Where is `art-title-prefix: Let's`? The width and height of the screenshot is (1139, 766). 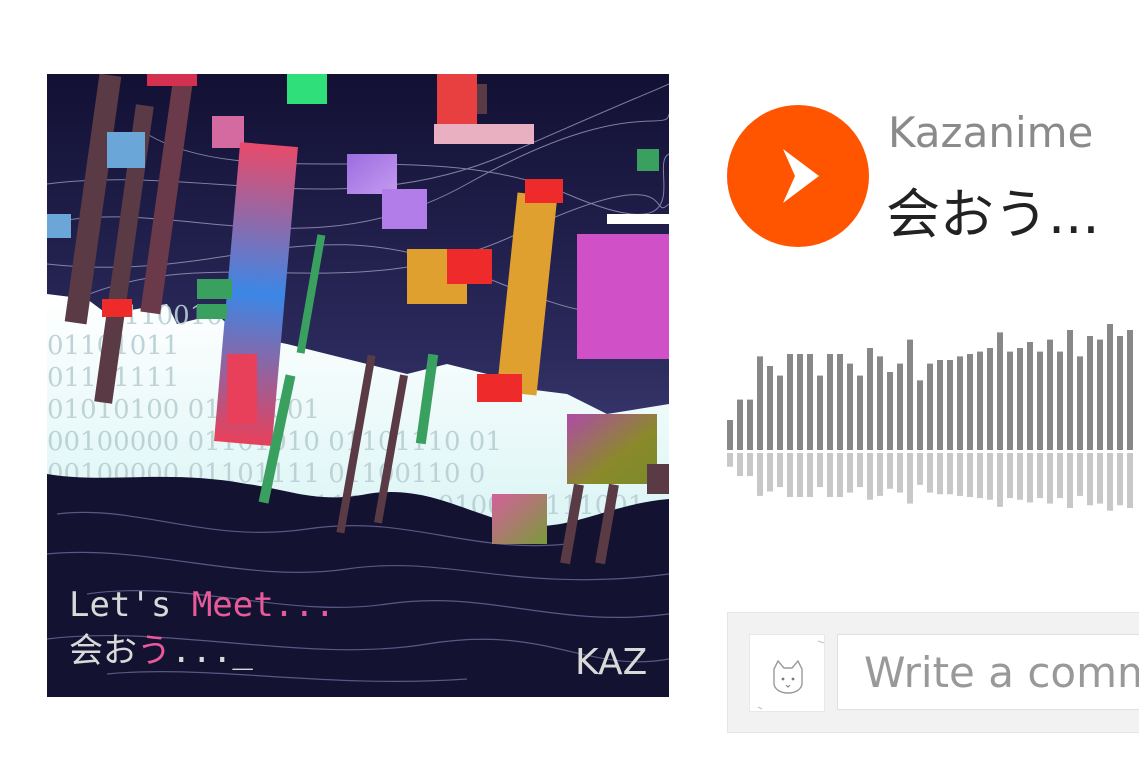 art-title-prefix: Let's is located at coordinates (130, 605).